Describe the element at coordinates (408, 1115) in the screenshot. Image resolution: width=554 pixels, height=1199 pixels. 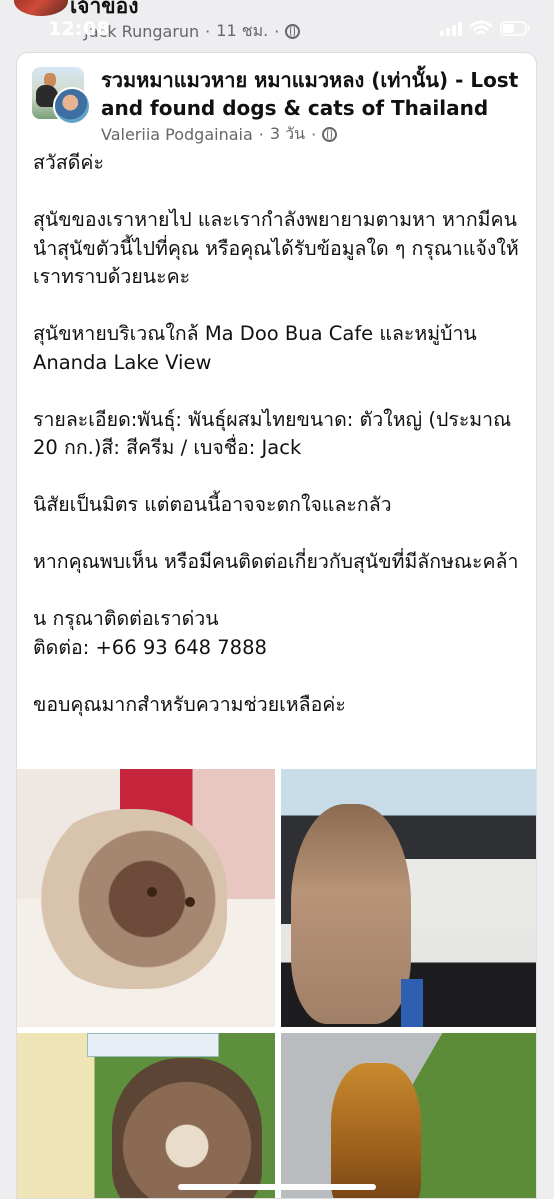
I see `dog-outdoors-photo` at that location.